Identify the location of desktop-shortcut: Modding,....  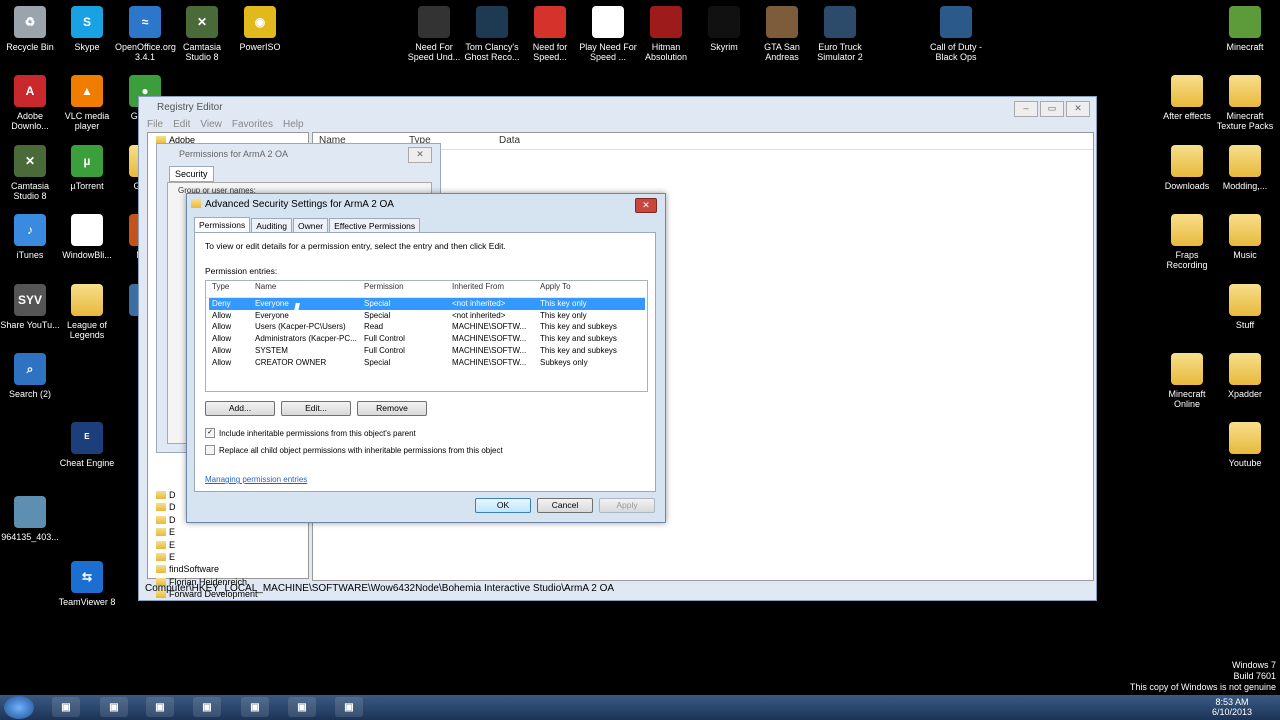
(1245, 168).